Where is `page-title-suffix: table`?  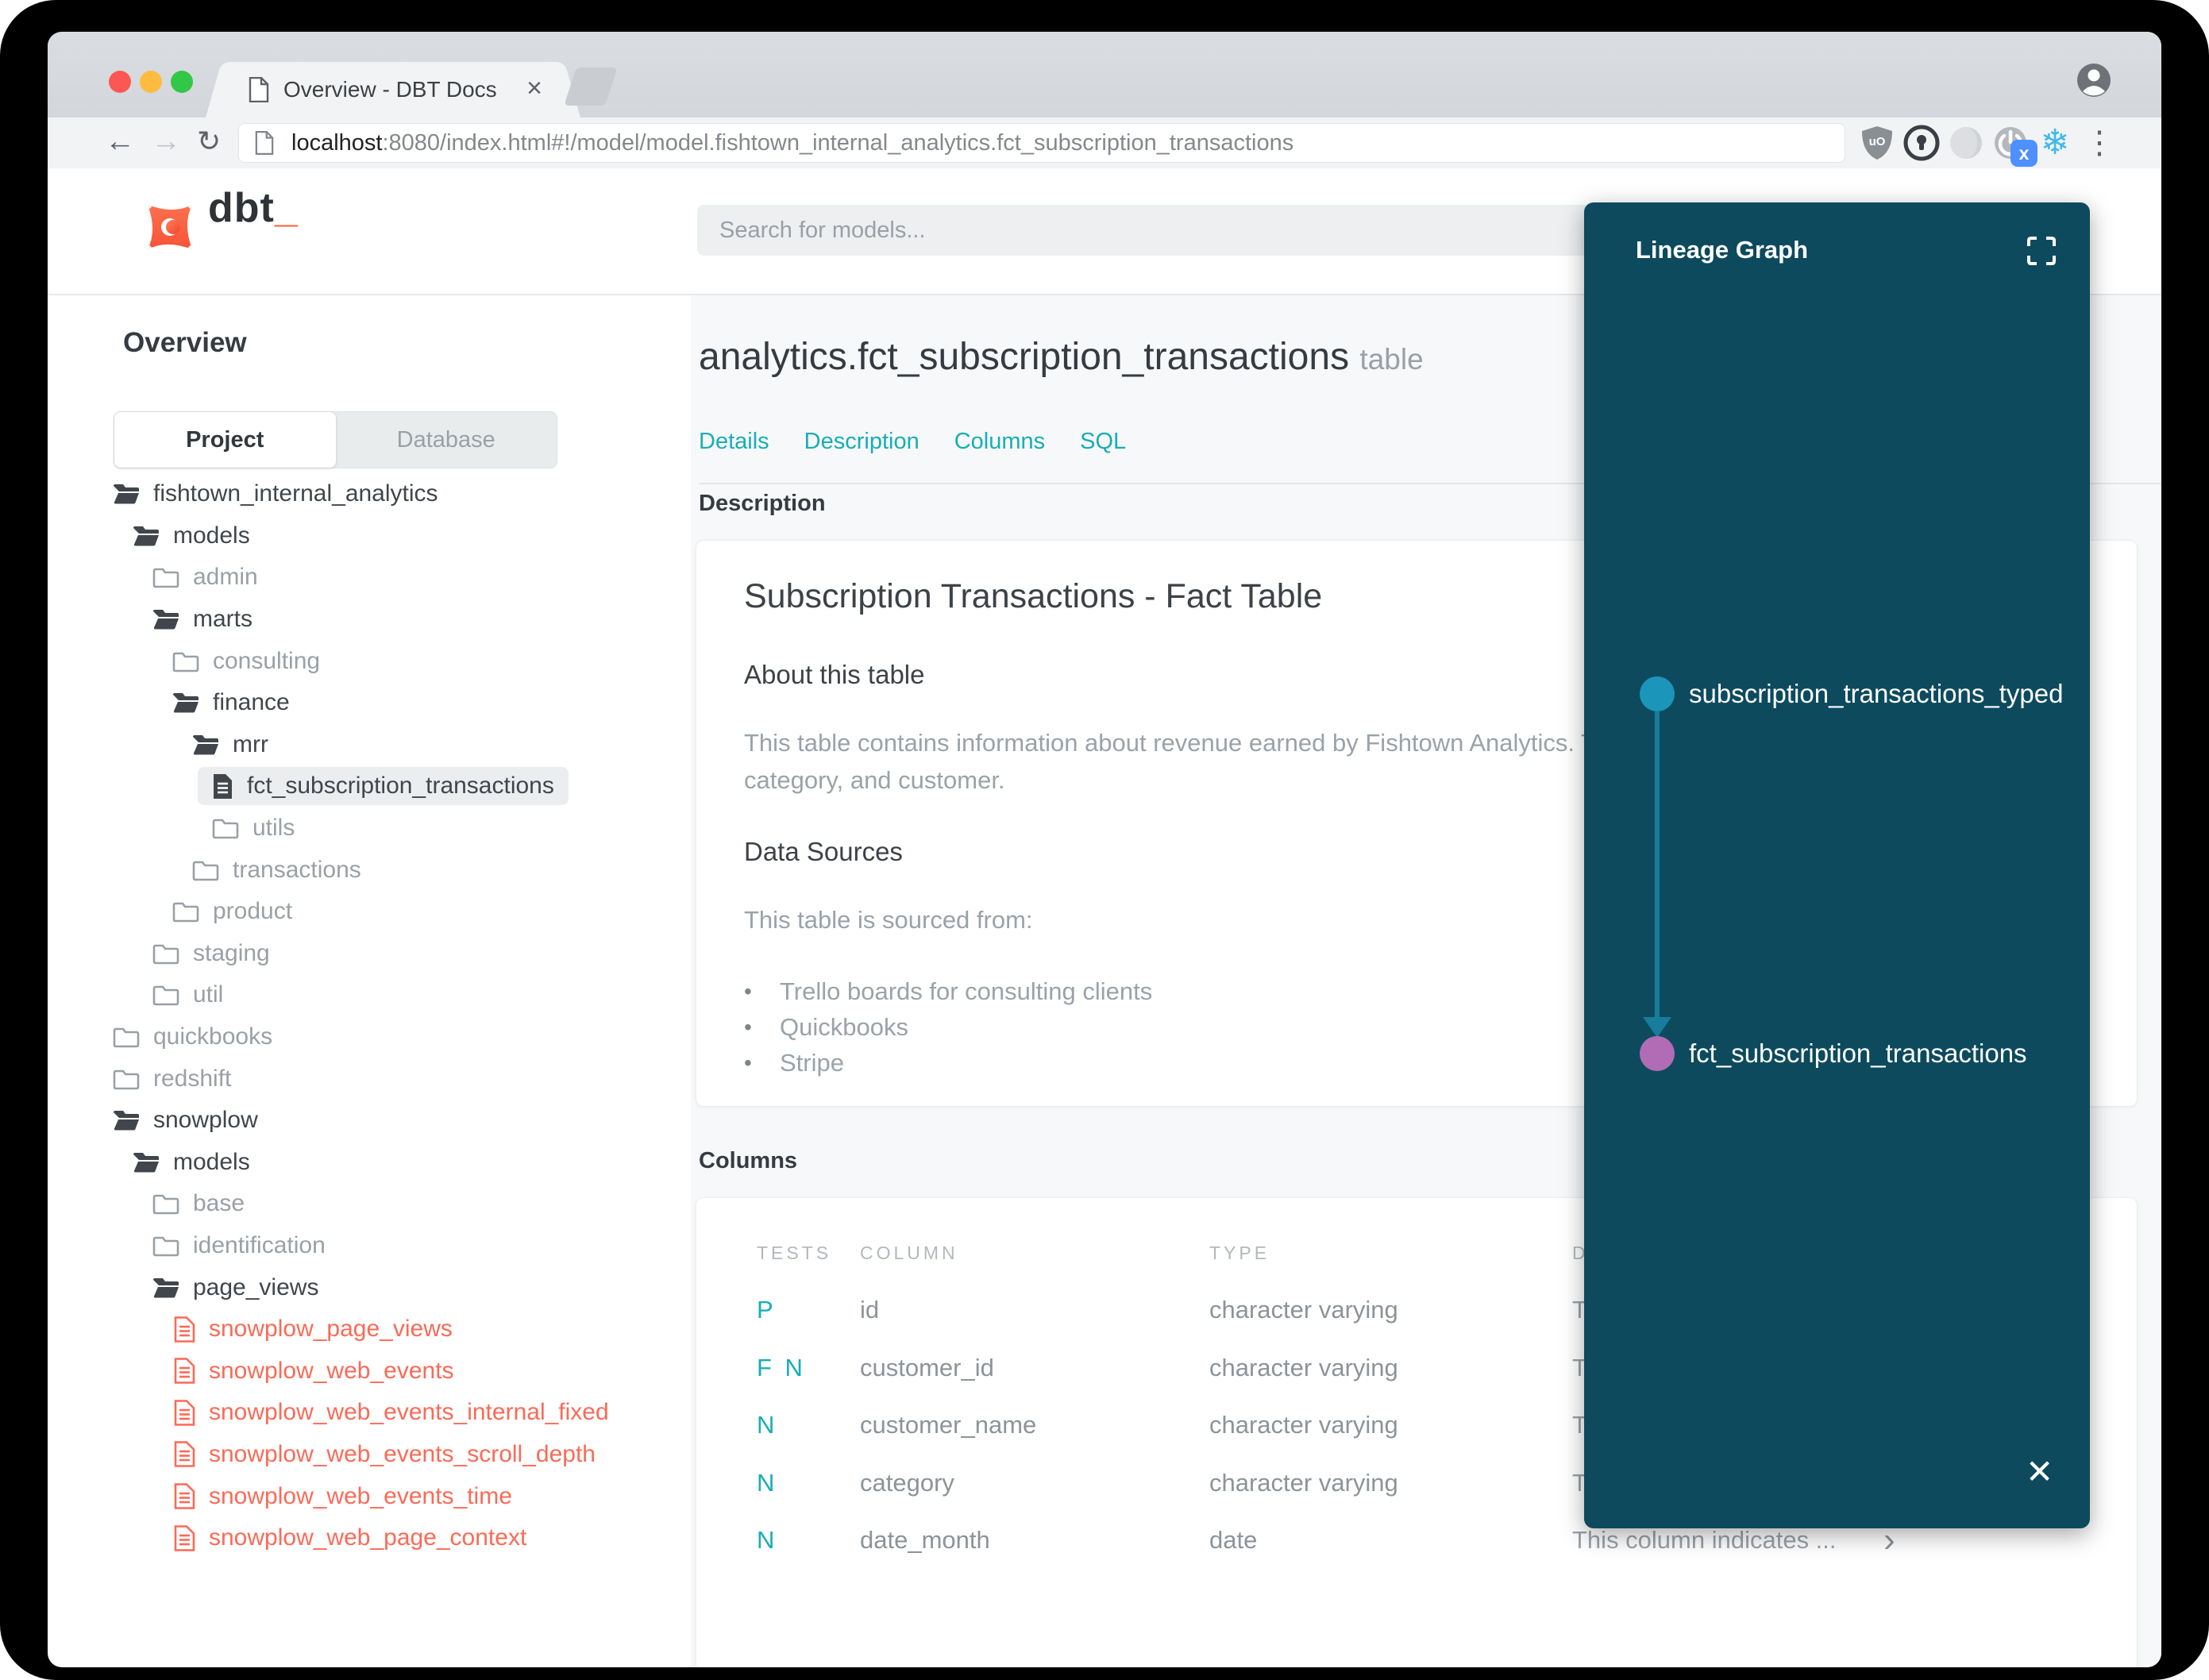
page-title-suffix: table is located at coordinates (1391, 359).